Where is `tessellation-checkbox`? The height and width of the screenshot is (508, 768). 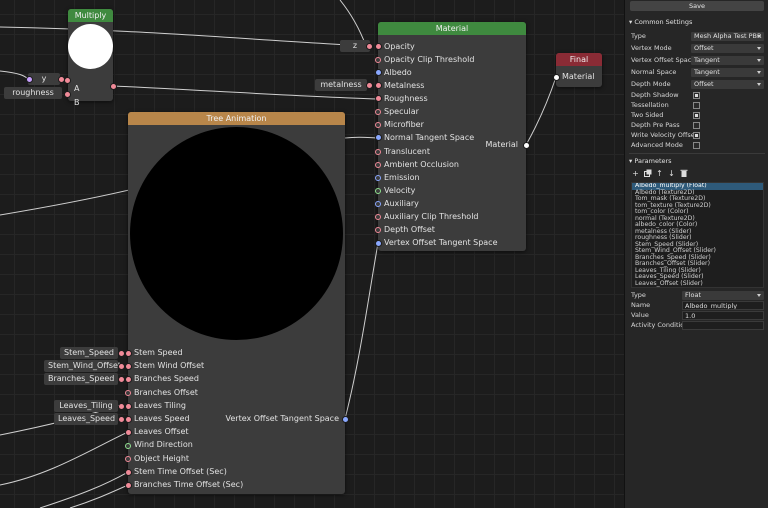 tessellation-checkbox is located at coordinates (696, 105).